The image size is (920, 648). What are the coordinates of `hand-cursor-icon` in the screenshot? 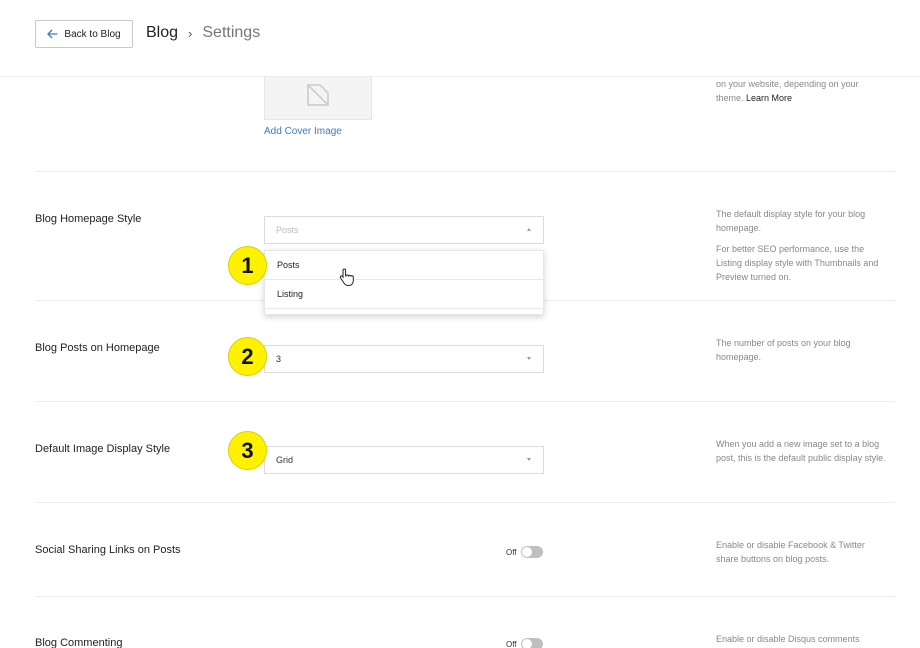 It's located at (346, 277).